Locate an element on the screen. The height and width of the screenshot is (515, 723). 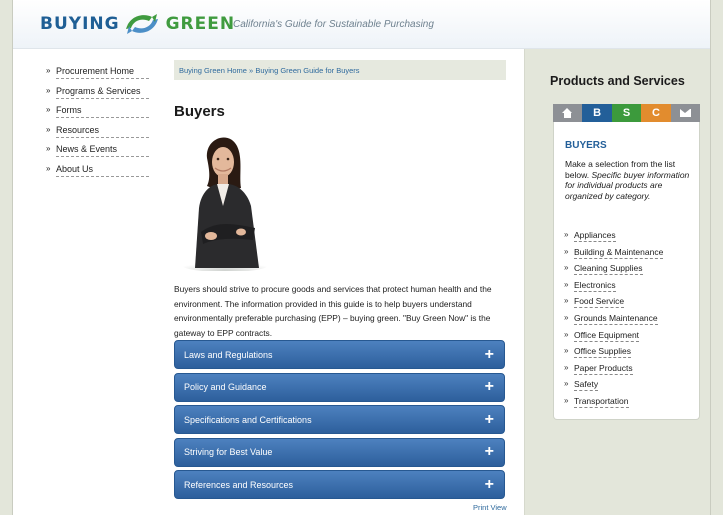
accordion-laws-regulations: Laws and Regulations + is located at coordinates (339, 354).